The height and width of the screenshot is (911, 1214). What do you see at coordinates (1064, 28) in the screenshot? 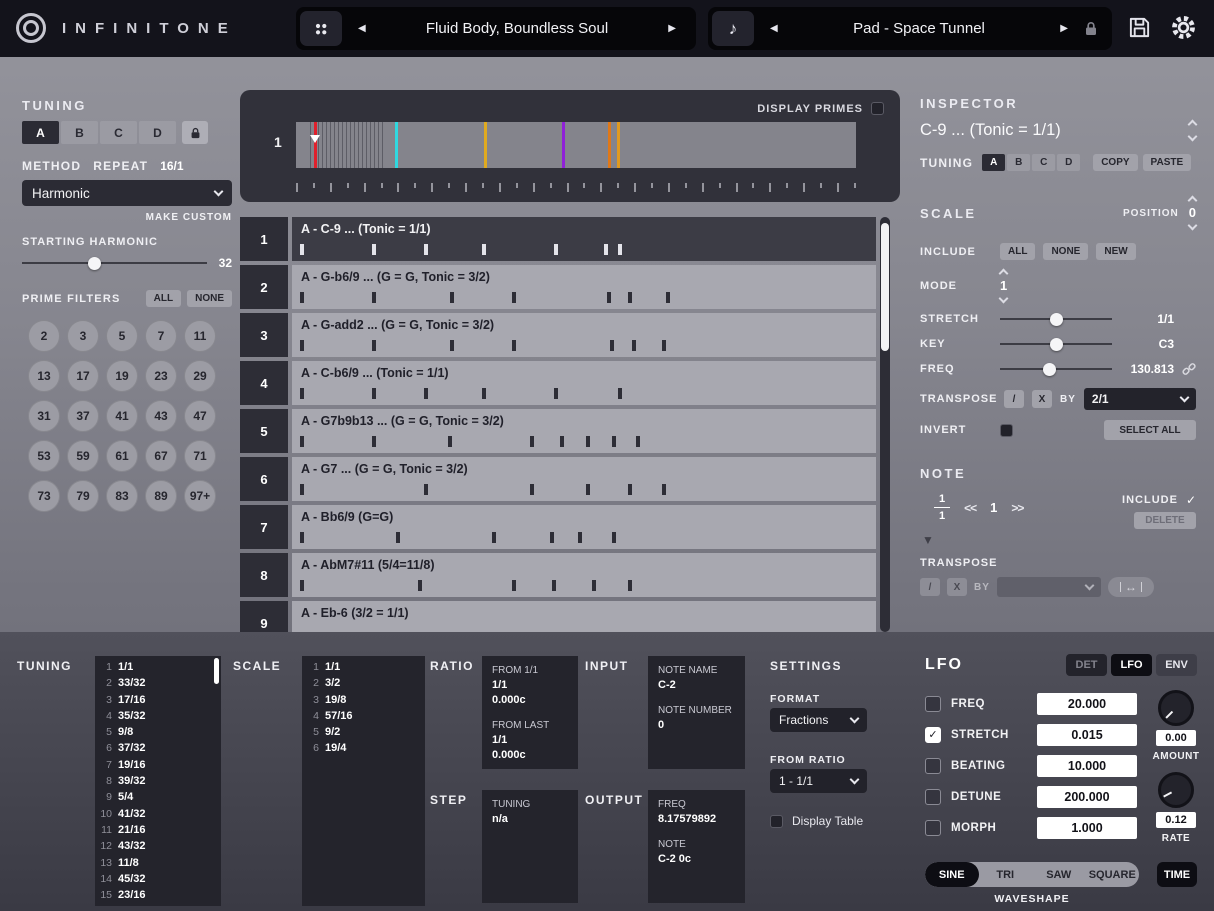
I see `sound-next-button: ▶` at bounding box center [1064, 28].